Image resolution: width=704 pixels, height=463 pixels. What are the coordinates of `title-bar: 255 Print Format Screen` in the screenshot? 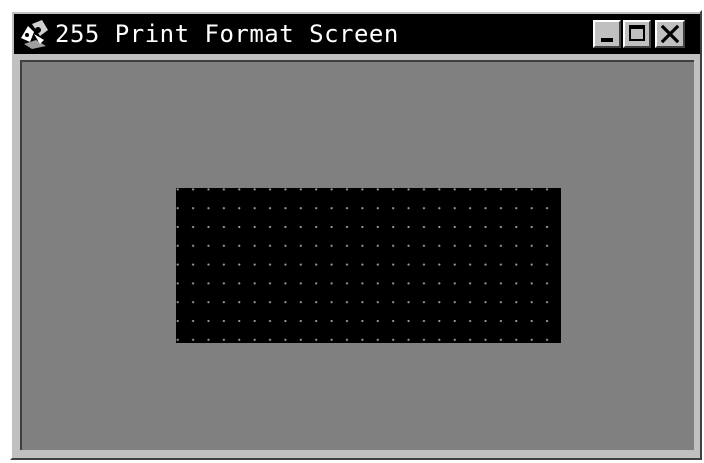 It's located at (357, 34).